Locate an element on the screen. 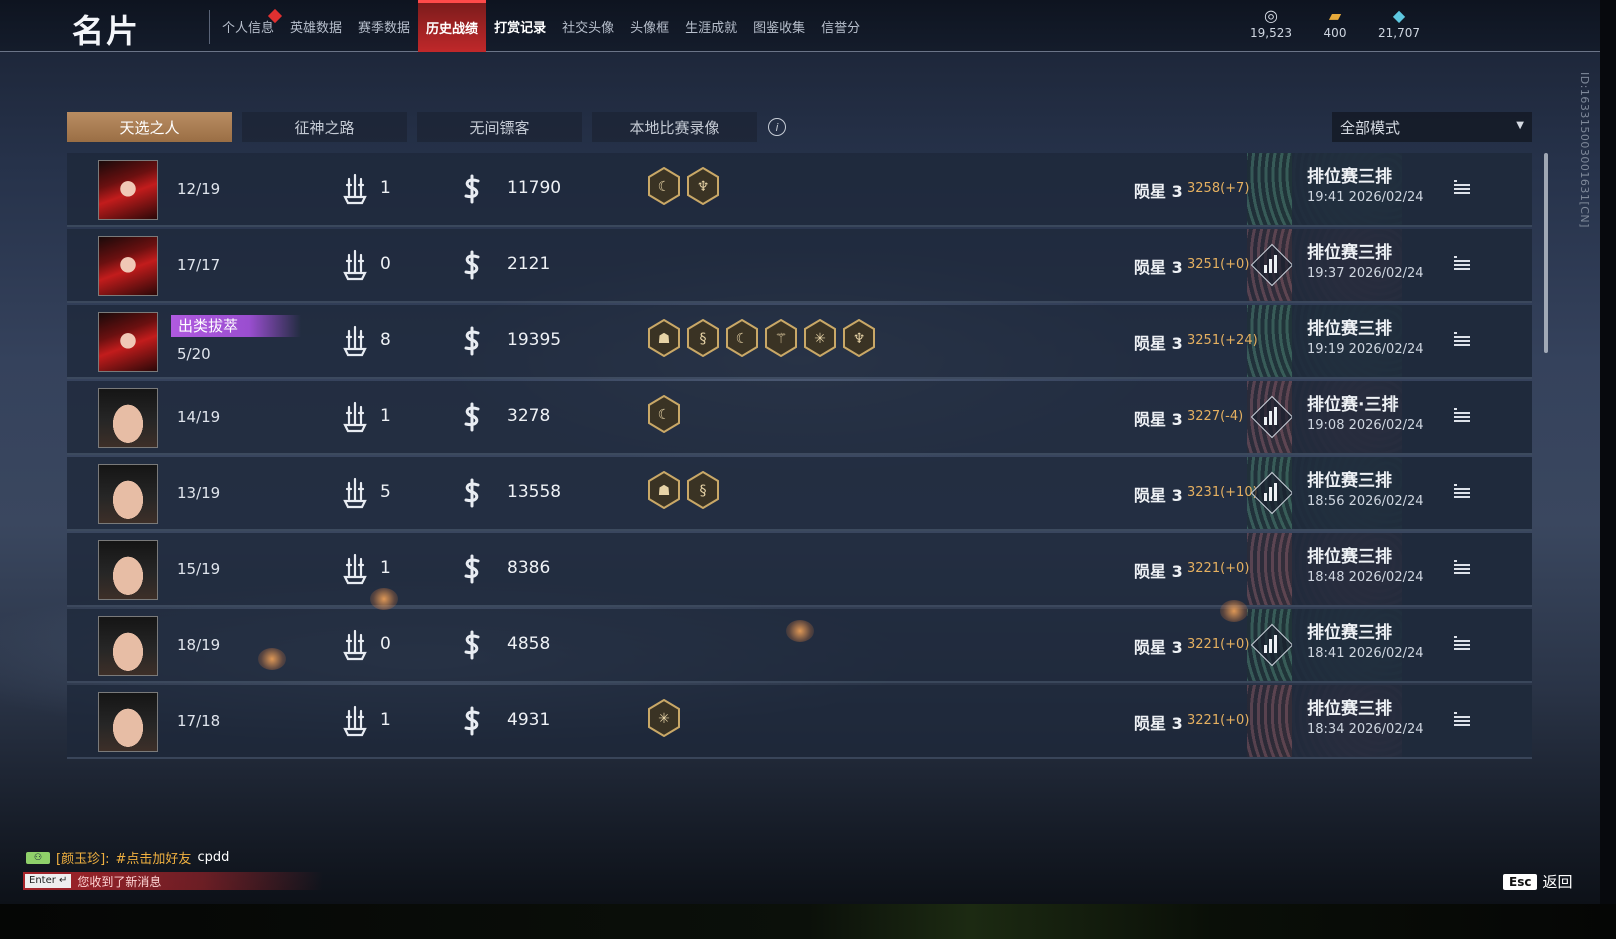 This screenshot has height=939, width=1616. mode-tab-1: 征神之路 is located at coordinates (324, 127).